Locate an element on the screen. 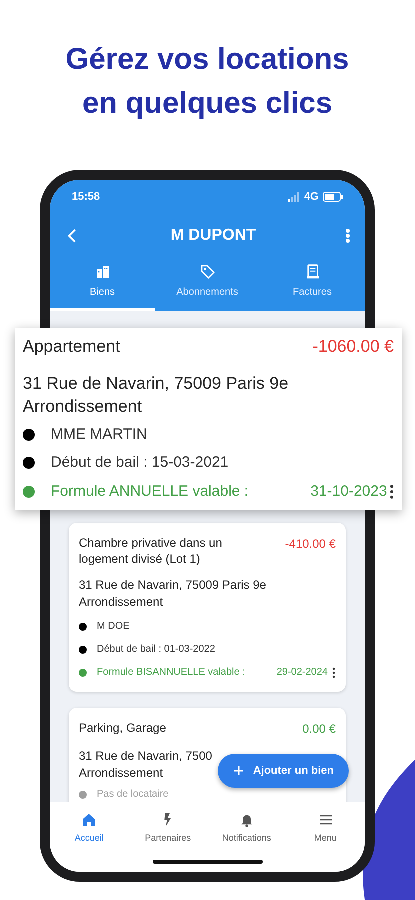 This screenshot has width=415, height=900. property-address: 31 Rue de Navarin, 7500 is located at coordinates (145, 756).